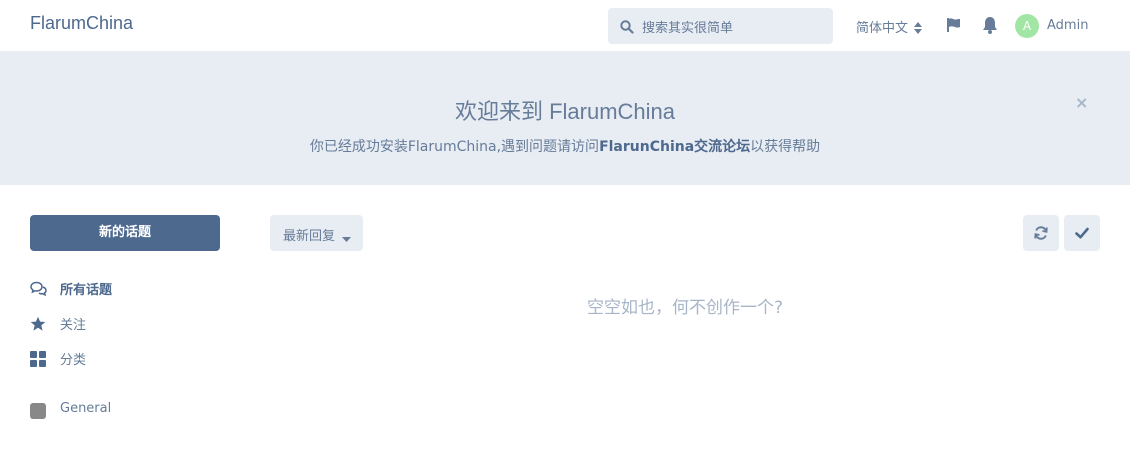 The image size is (1130, 450). I want to click on search-icon, so click(627, 28).